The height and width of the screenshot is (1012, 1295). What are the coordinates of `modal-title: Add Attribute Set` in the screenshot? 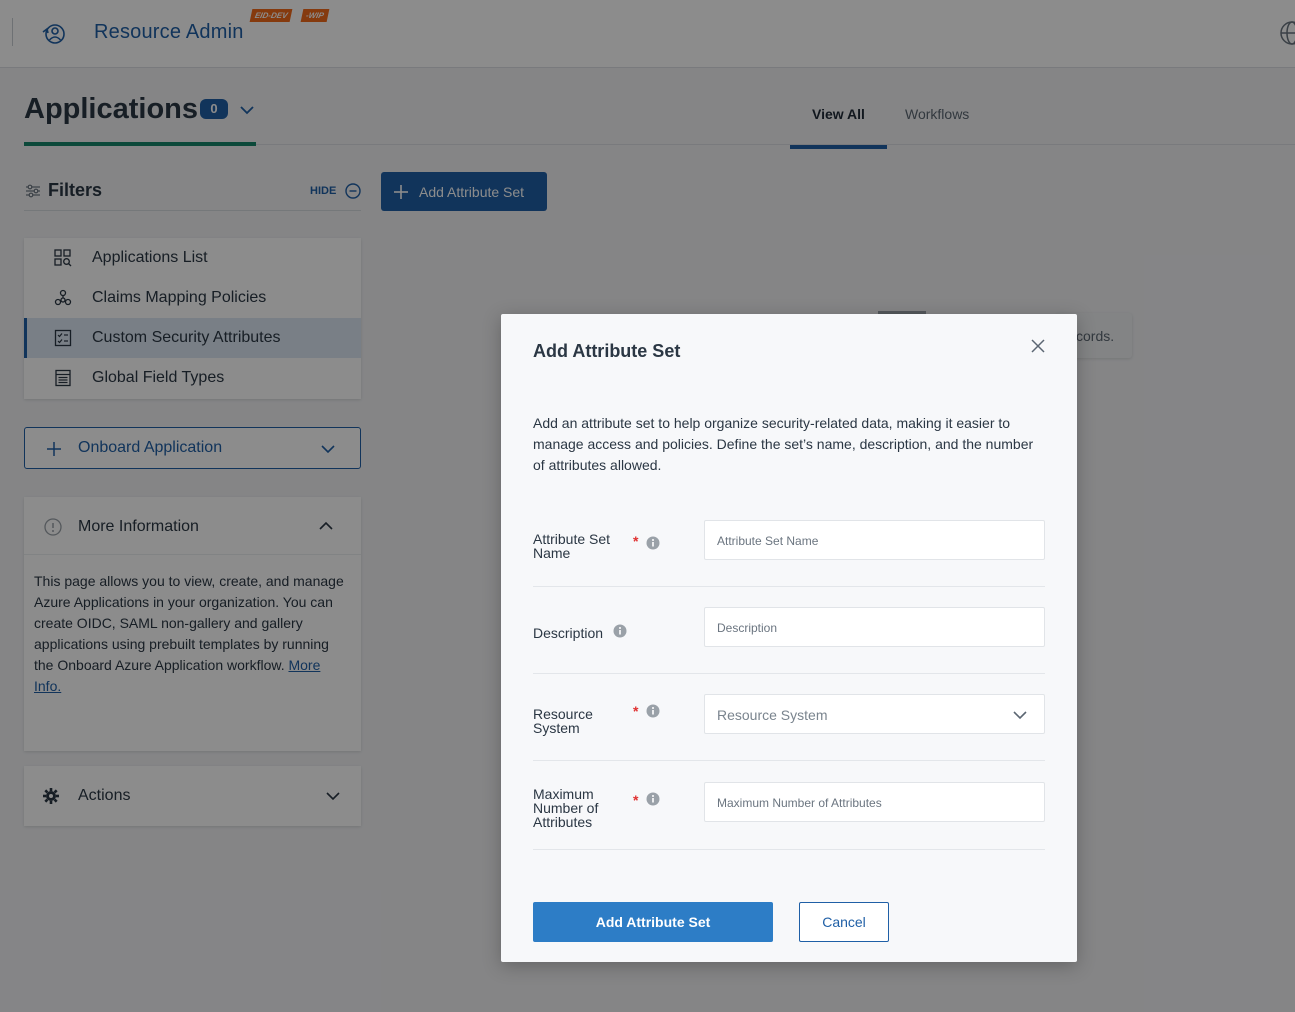 It's located at (607, 351).